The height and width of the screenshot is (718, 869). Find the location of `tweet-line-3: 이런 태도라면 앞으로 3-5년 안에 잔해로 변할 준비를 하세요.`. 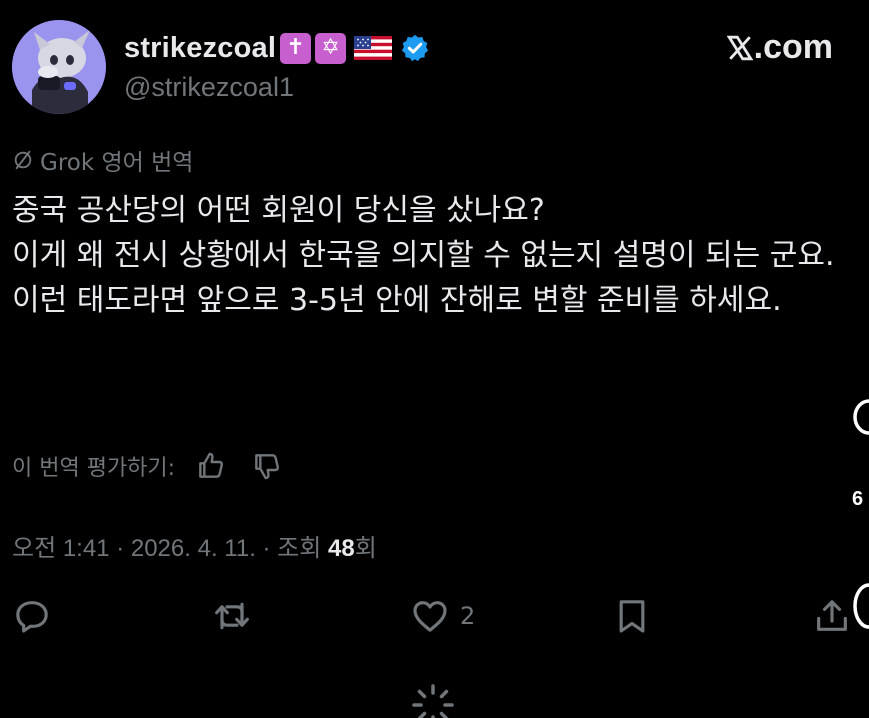

tweet-line-3: 이런 태도라면 앞으로 3-5년 안에 잔해로 변할 준비를 하세요. is located at coordinates (397, 300).